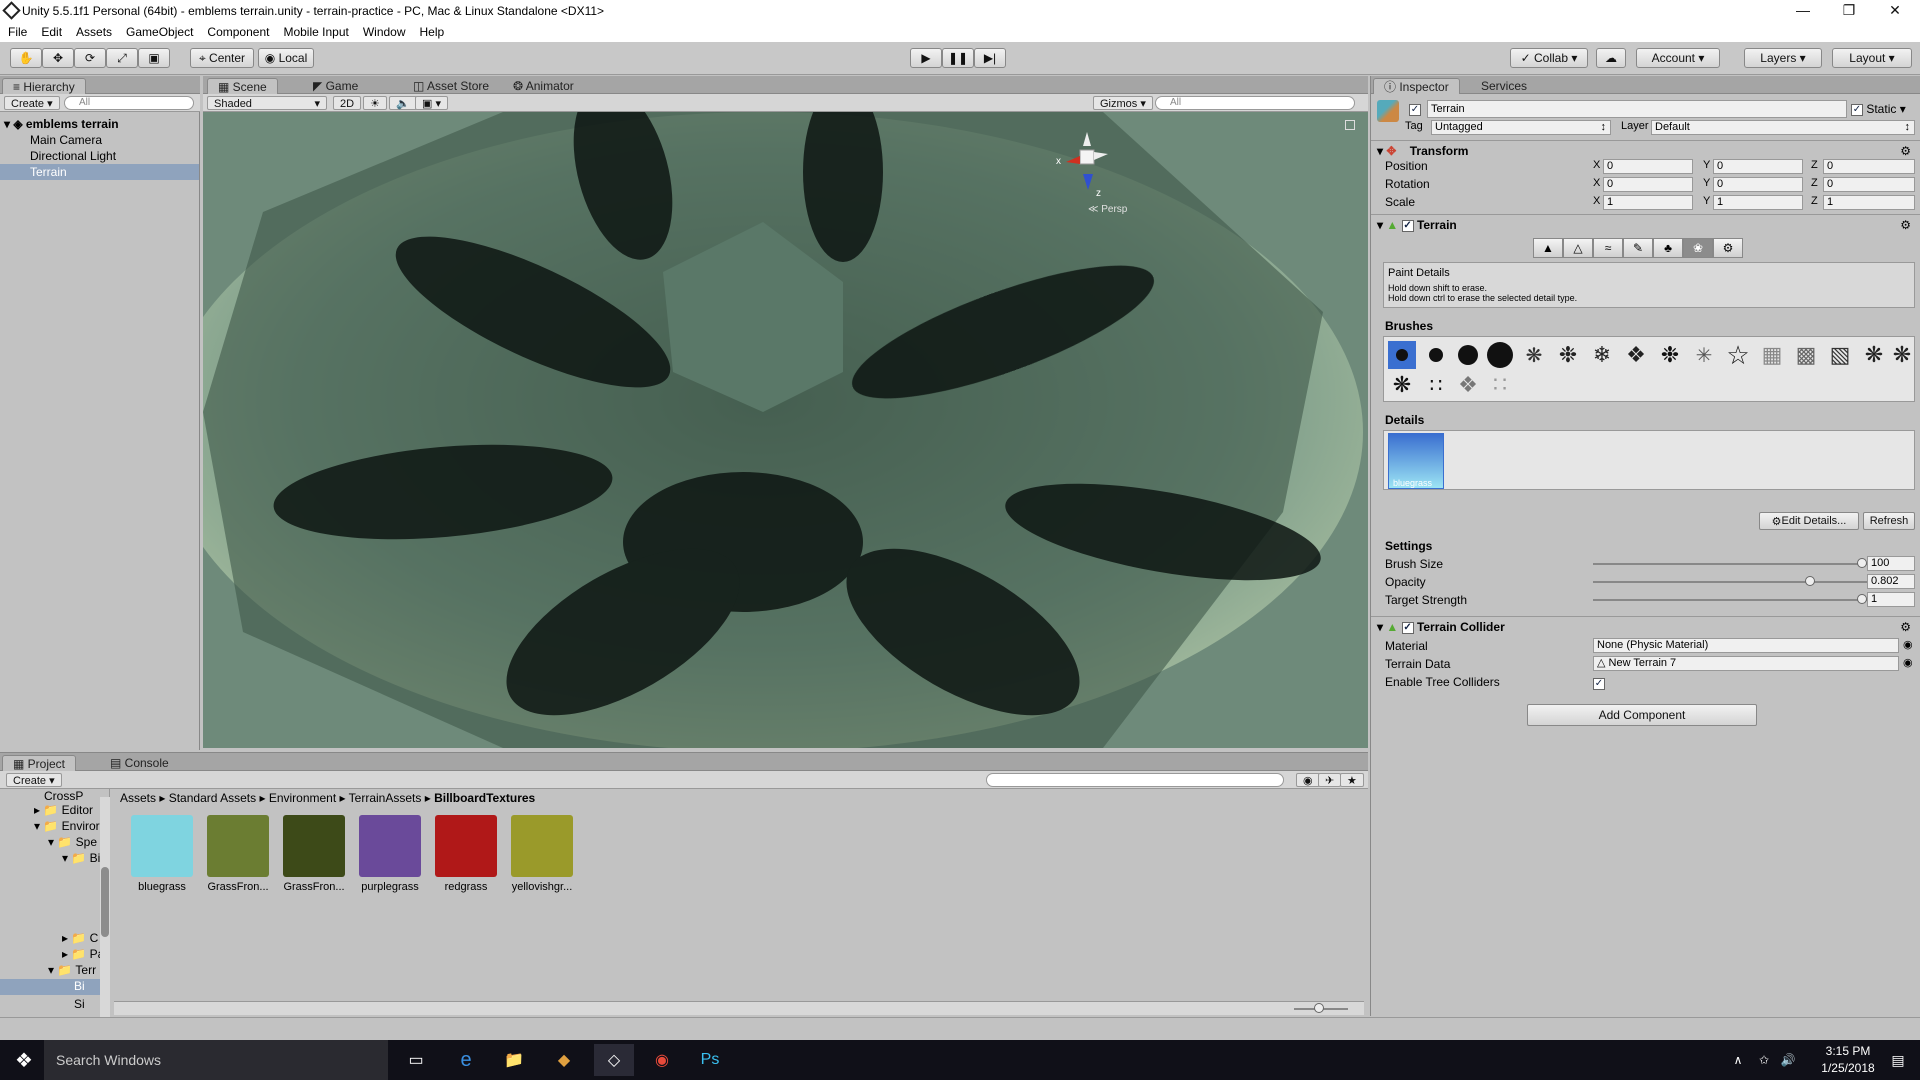  Describe the element at coordinates (1764, 1060) in the screenshot. I see `wifi-icon: ✩` at that location.